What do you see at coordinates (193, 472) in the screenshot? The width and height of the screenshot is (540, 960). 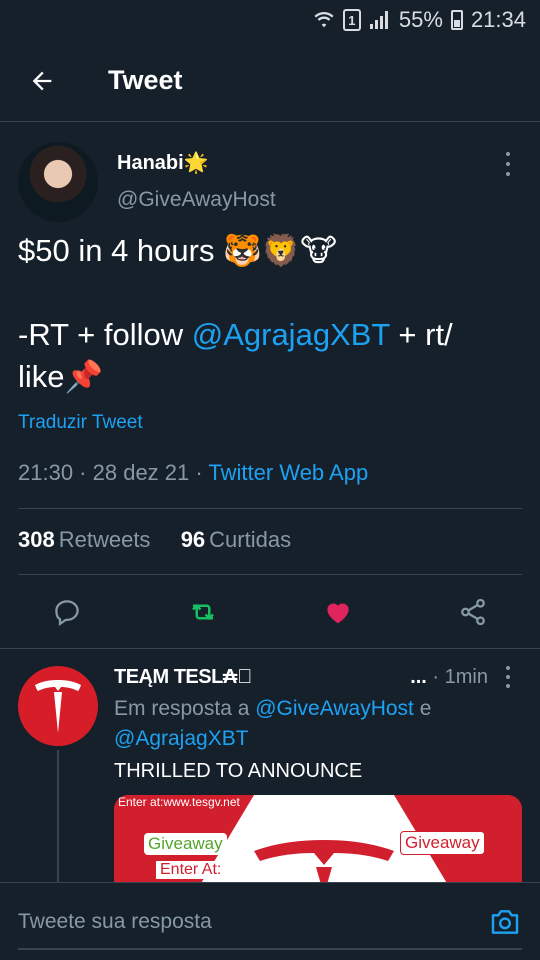 I see `tweet-meta: 21:30 · 28 dez 21 · Twitter Web App` at bounding box center [193, 472].